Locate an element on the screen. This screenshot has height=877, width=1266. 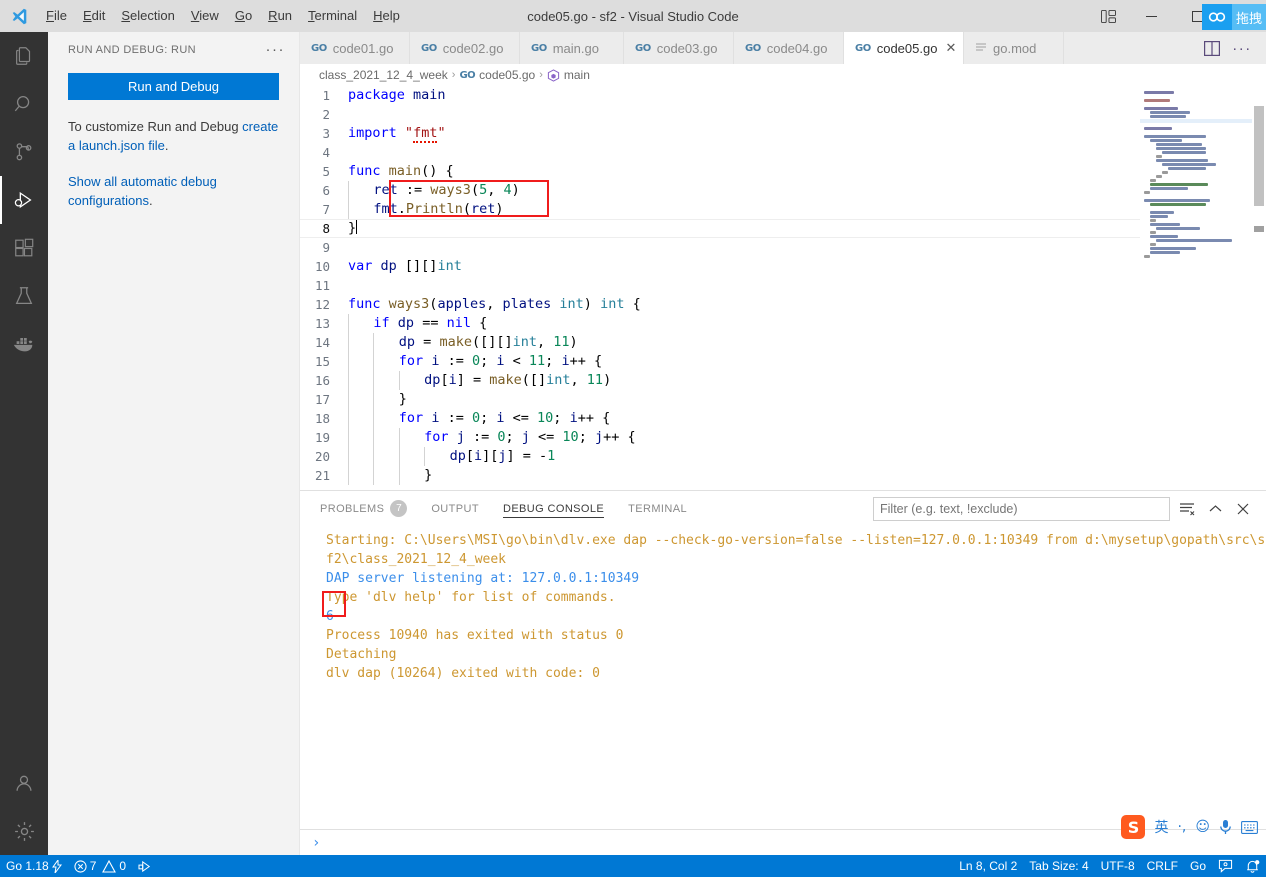
panel-tab-bar: PROBLEMS 7 OUTPUT DEBUG CONSOLE TERMINAL is located at coordinates (783, 508).